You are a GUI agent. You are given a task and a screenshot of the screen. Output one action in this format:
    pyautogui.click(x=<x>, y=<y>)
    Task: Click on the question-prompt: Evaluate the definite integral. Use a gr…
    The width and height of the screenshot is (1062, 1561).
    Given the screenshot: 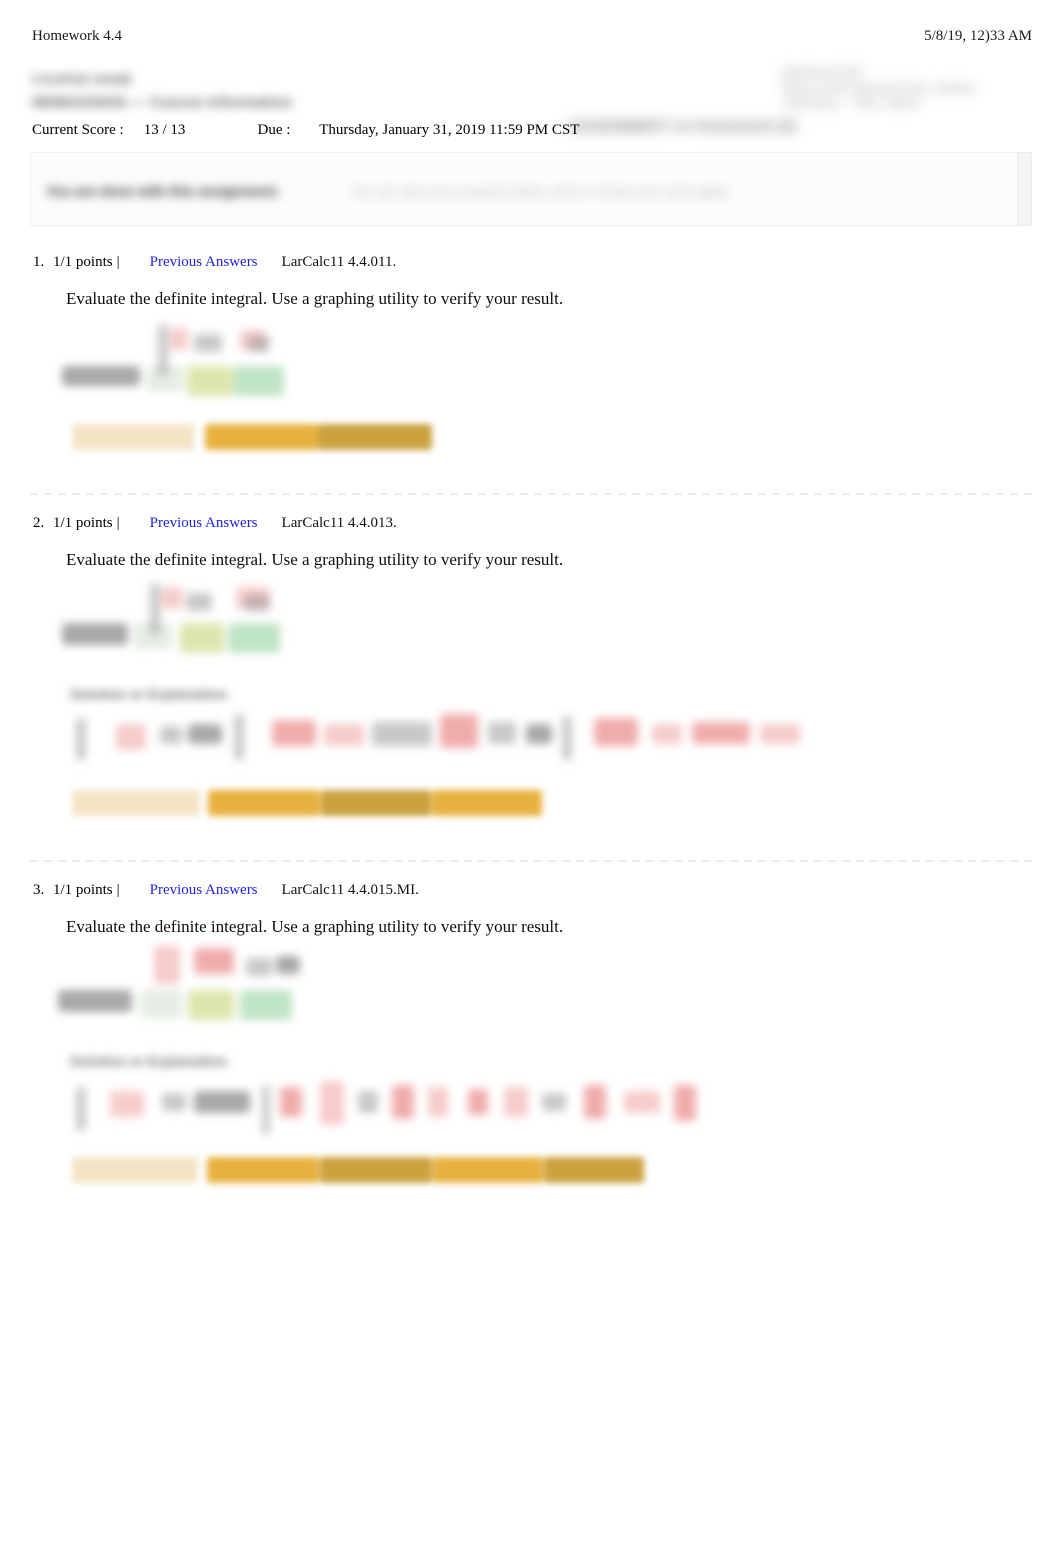 What is the action you would take?
    pyautogui.click(x=315, y=298)
    